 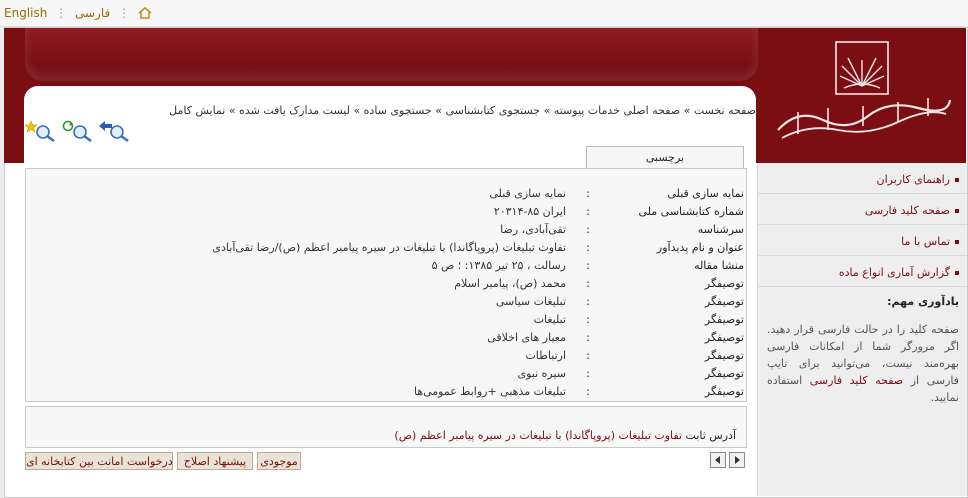 What do you see at coordinates (510, 283) in the screenshot?
I see `record-value: محمد (ص)، پیامبر اسلام` at bounding box center [510, 283].